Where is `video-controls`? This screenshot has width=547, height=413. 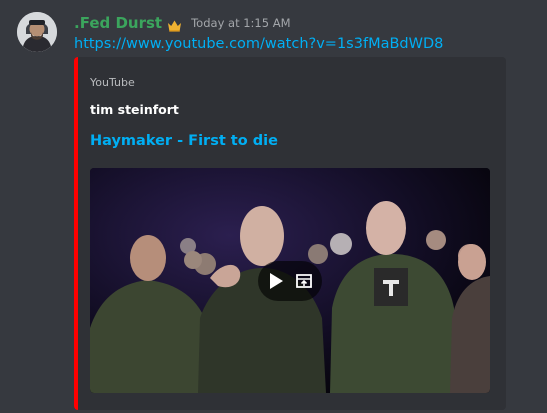
video-controls is located at coordinates (290, 281).